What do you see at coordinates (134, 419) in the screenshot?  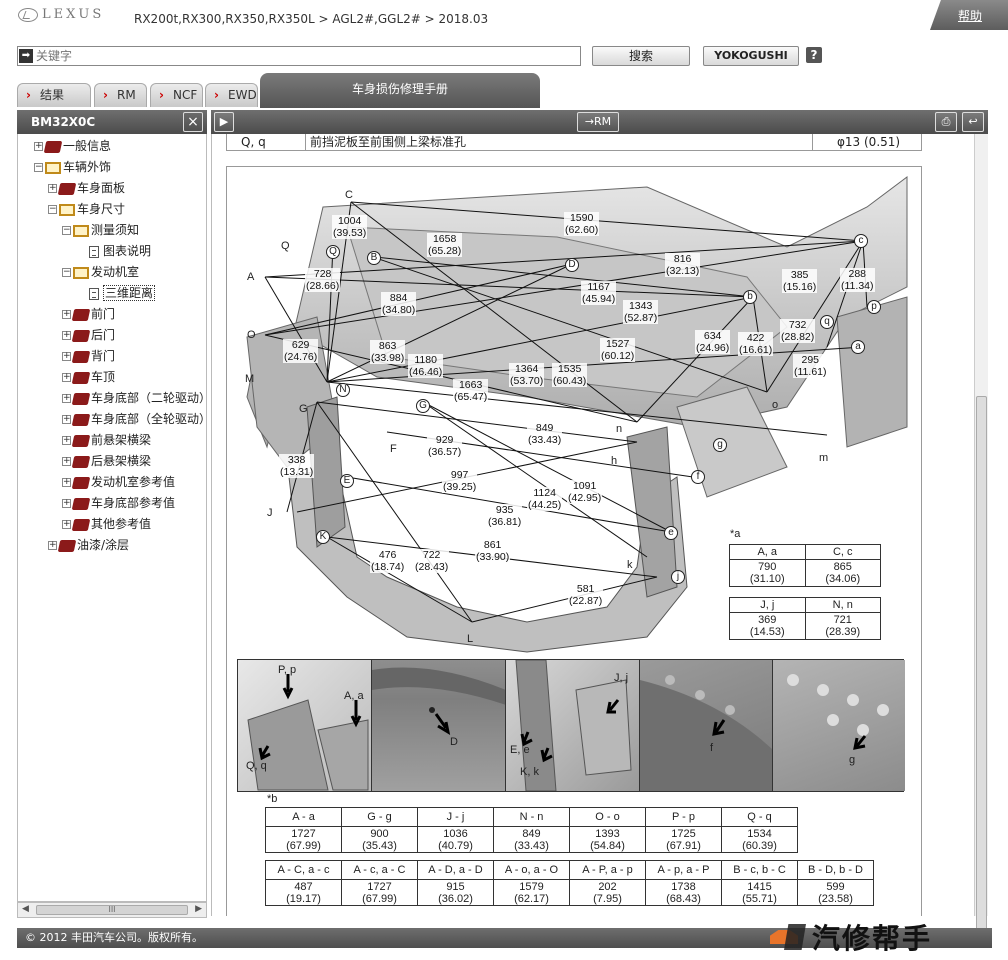 I see `tree-node: + 车身底部（全轮驱动）` at bounding box center [134, 419].